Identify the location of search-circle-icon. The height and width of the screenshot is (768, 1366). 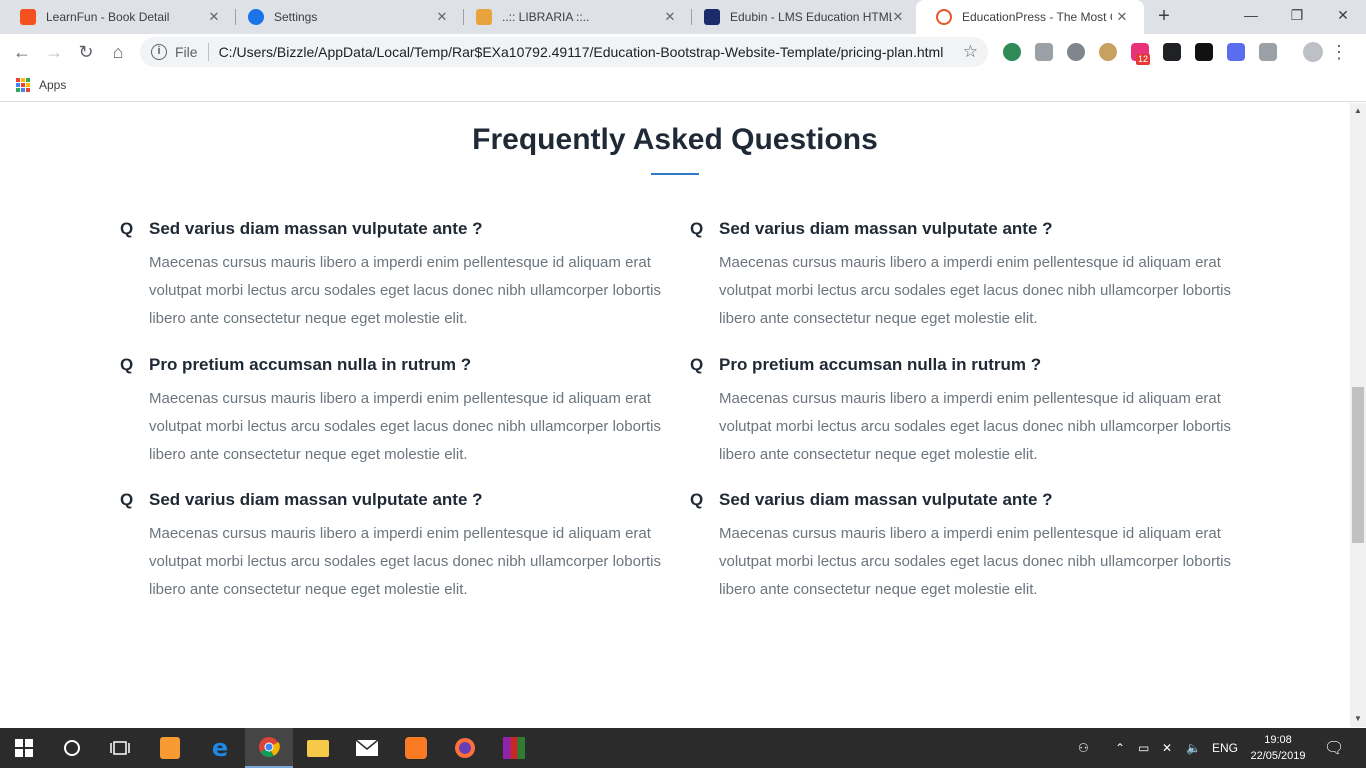
(72, 748).